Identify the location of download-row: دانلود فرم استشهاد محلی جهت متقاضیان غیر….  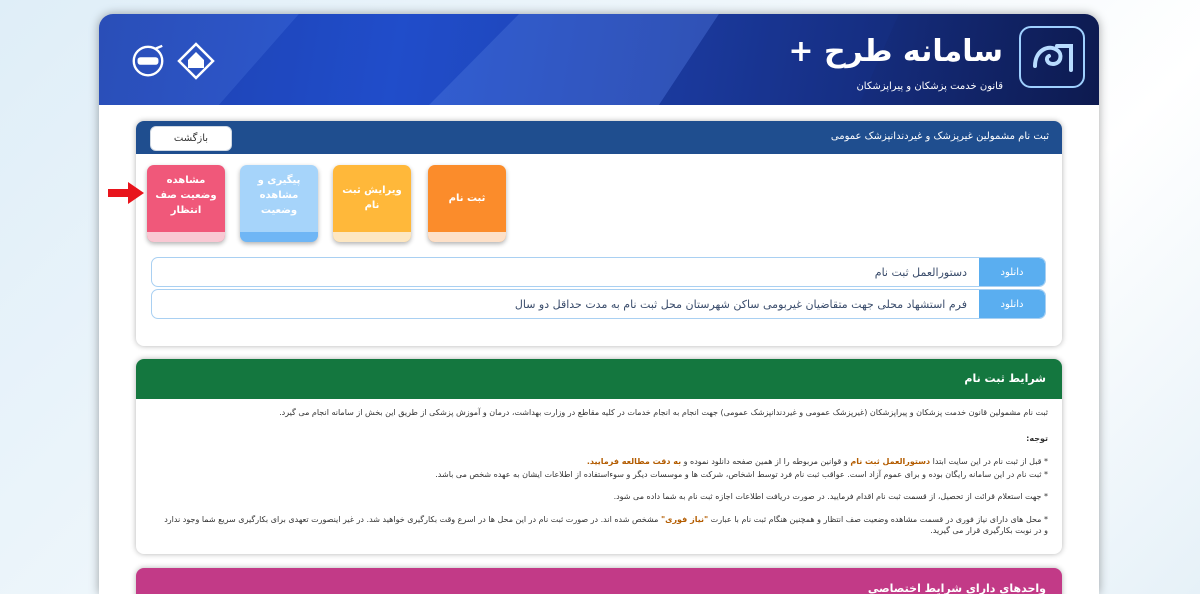
(598, 304).